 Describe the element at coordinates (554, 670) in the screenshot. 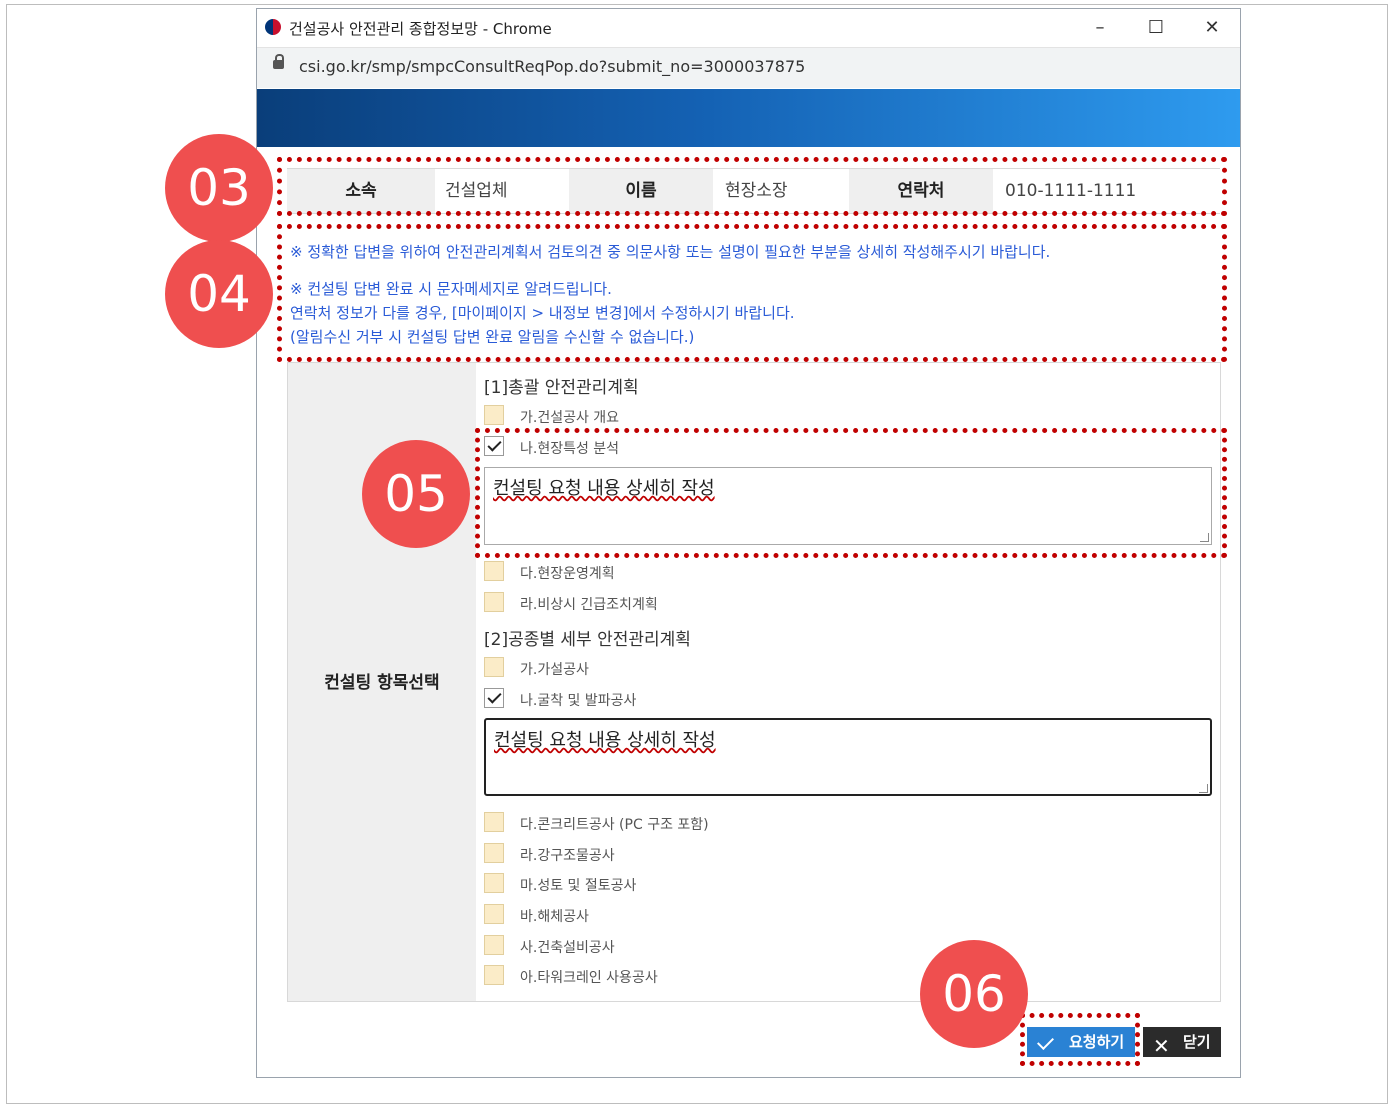

I see `checkbox-label: 가.가설공사` at that location.